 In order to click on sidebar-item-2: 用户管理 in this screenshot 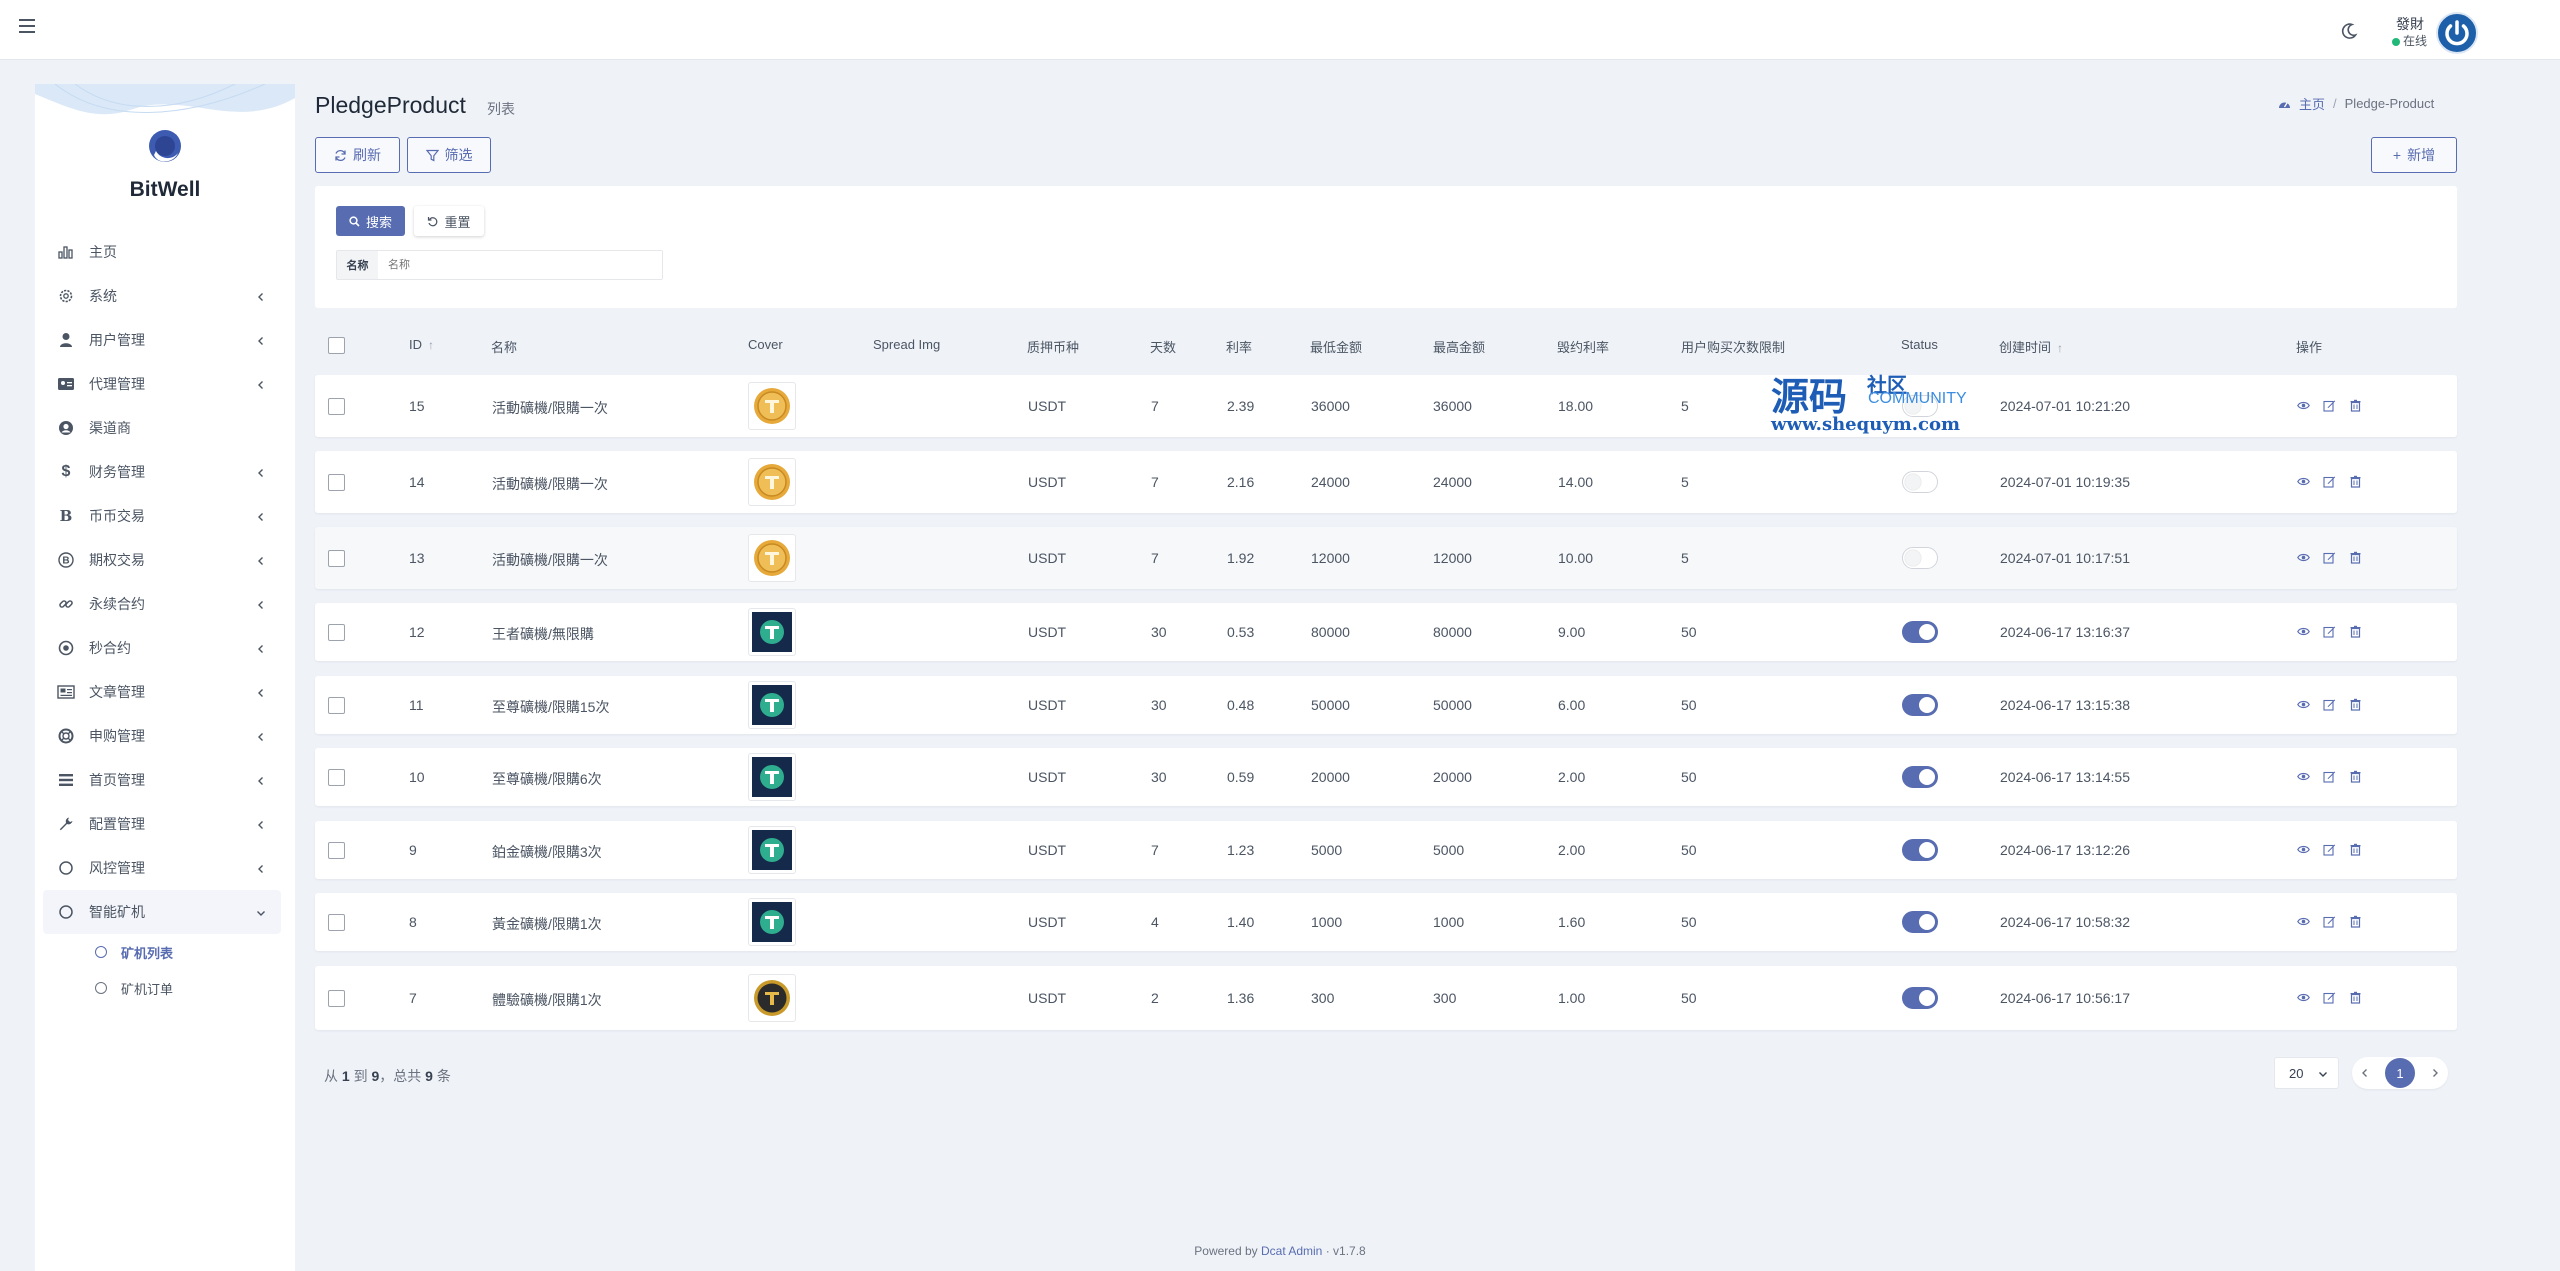, I will do `click(165, 340)`.